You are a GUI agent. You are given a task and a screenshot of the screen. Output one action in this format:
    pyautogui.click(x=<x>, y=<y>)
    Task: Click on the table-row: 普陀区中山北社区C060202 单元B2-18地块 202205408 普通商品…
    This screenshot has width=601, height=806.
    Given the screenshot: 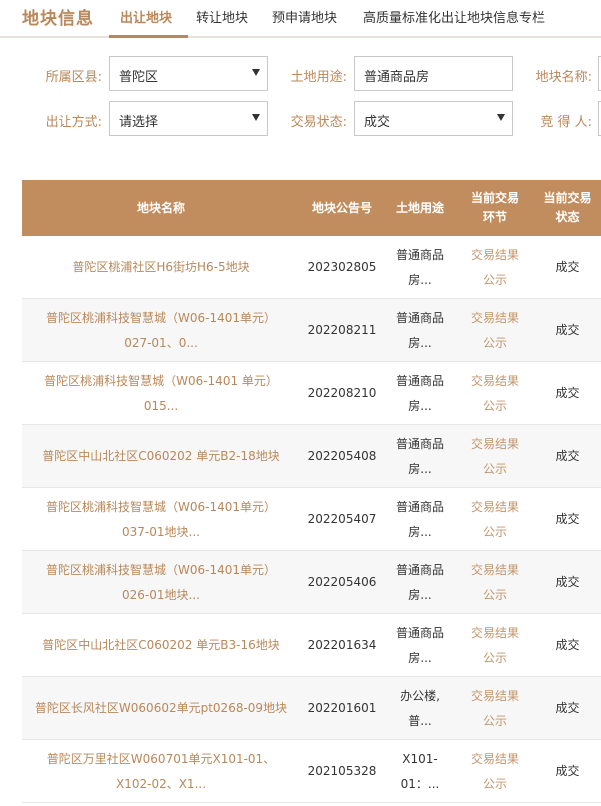 What is the action you would take?
    pyautogui.click(x=311, y=456)
    